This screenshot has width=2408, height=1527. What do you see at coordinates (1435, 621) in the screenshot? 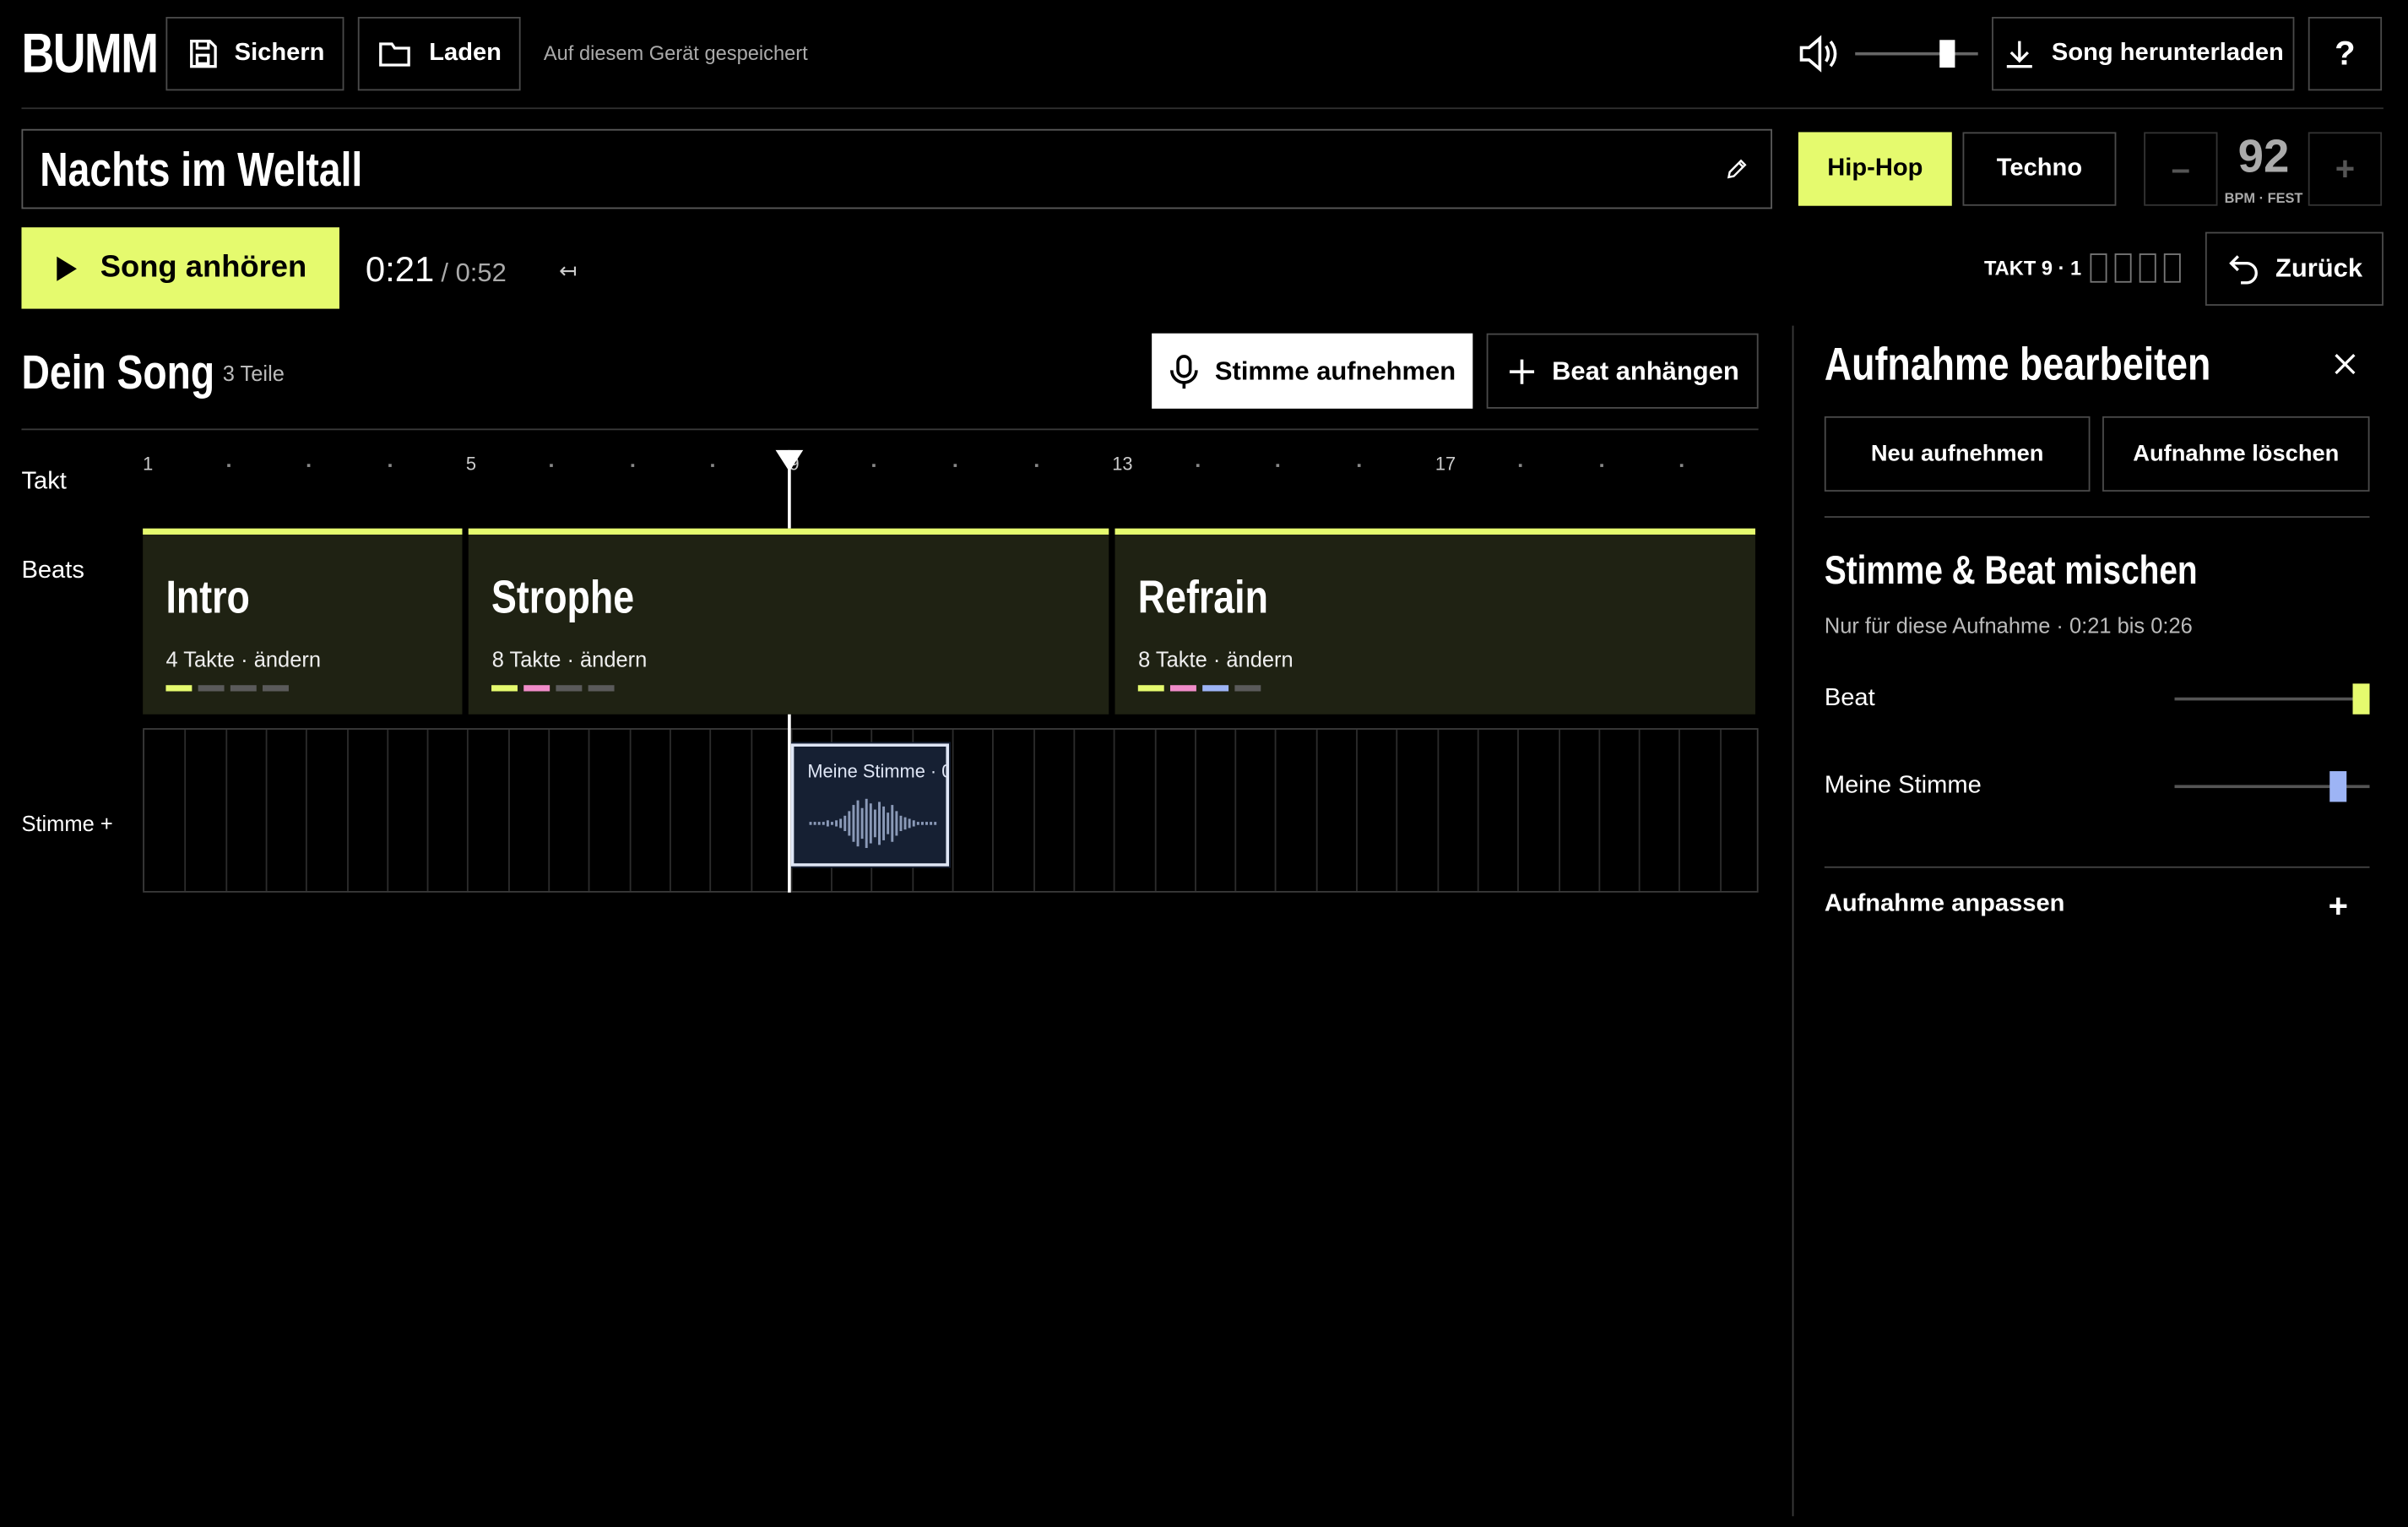
I see `section-card-refrain: Refrain 8 Takte · ändern` at bounding box center [1435, 621].